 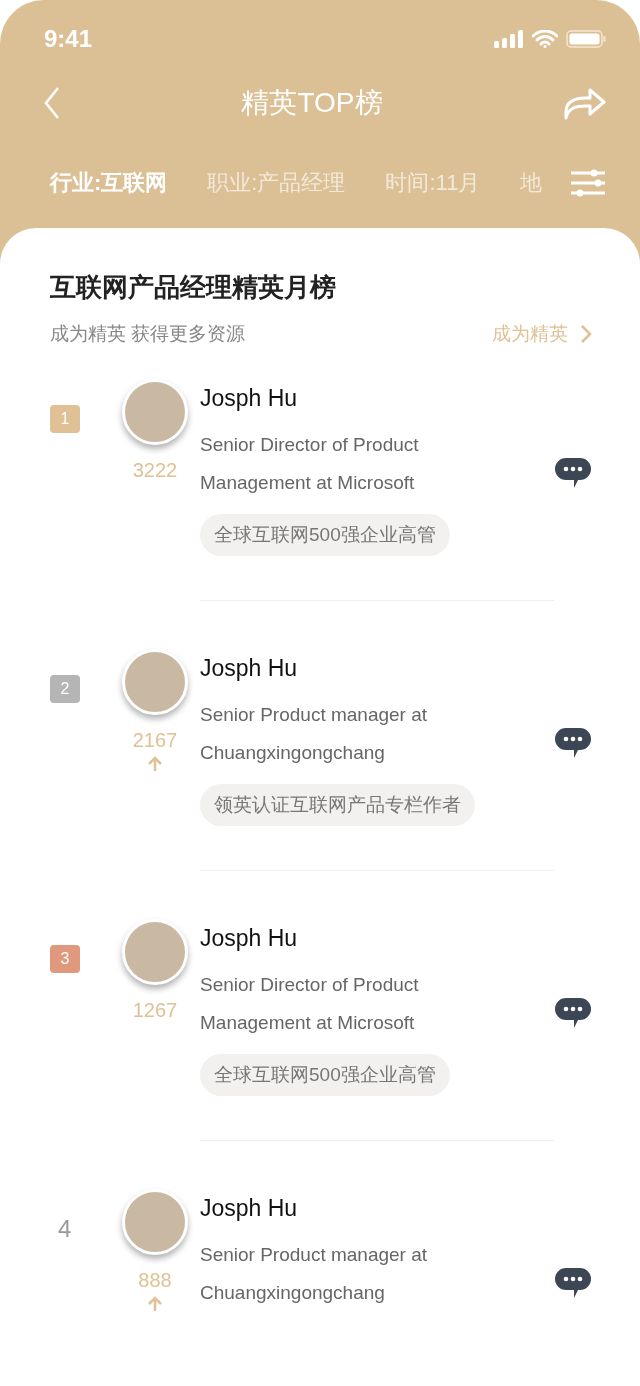 I want to click on score-value: 2167, so click(x=155, y=740).